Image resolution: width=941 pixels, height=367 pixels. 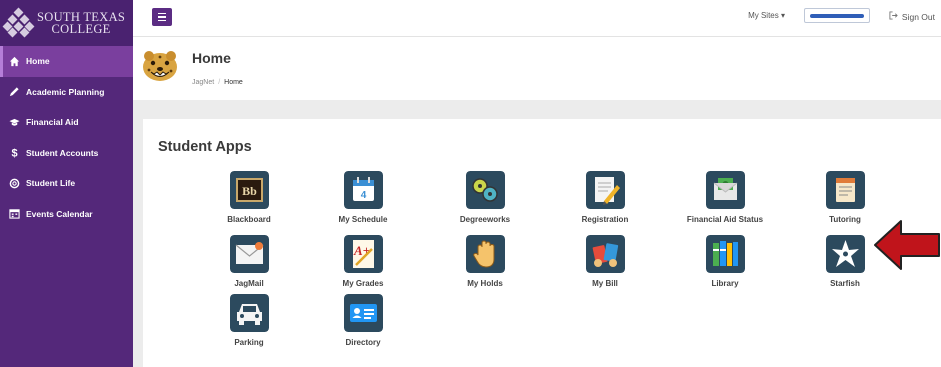 I want to click on app-degreeworks: Degreeworks, so click(x=485, y=197).